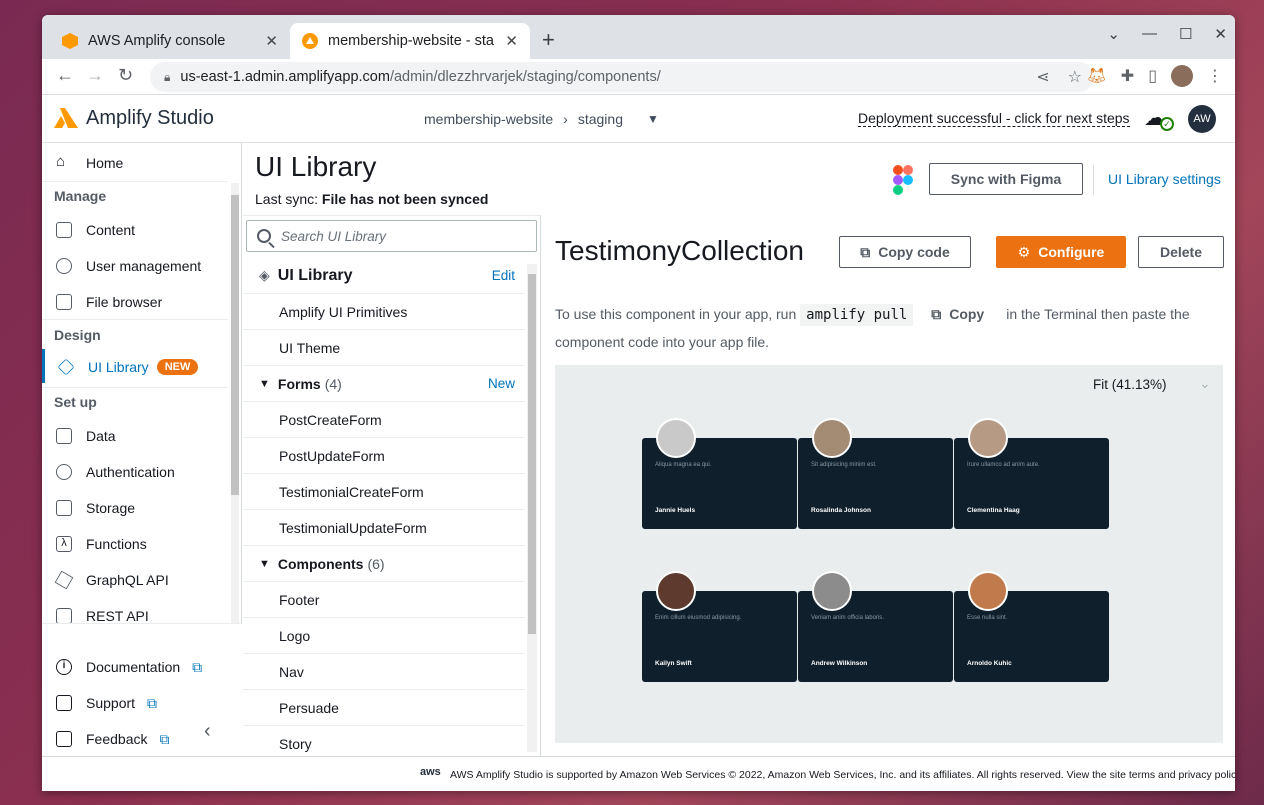  I want to click on breadcrumb-app: membership-website, so click(488, 119).